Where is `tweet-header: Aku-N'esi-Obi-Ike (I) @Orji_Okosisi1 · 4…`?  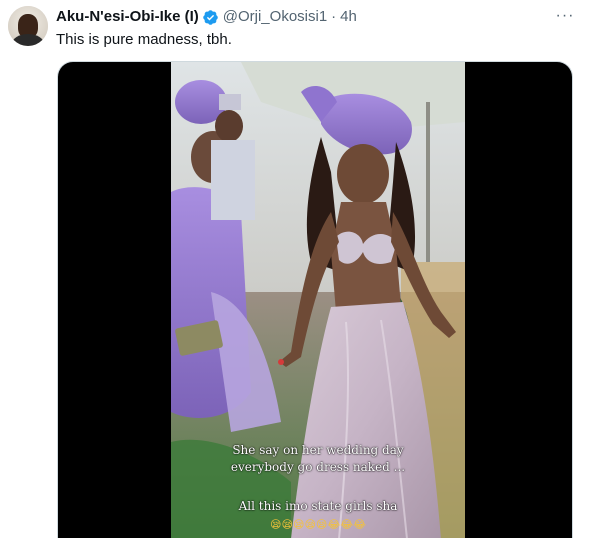 tweet-header: Aku-N'esi-Obi-Ike (I) @Orji_Okosisi1 · 4… is located at coordinates (206, 17).